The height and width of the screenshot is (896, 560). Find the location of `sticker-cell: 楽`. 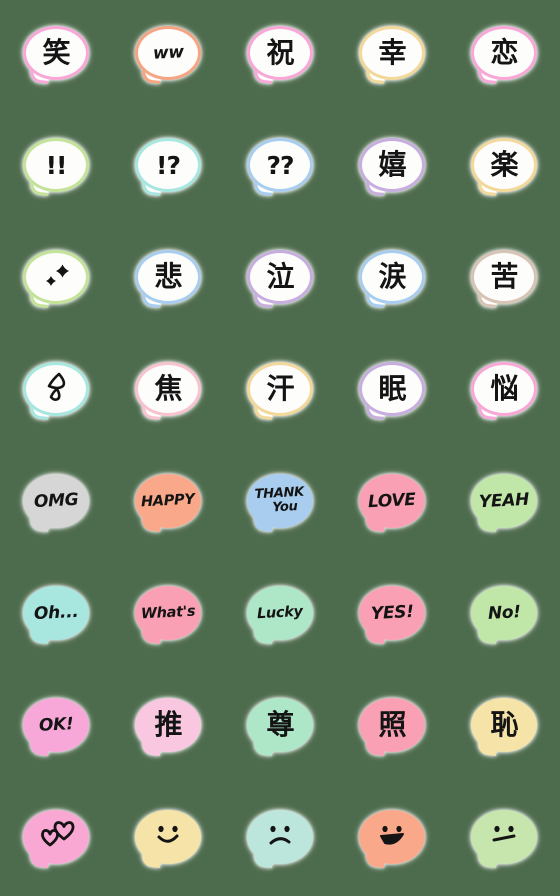

sticker-cell: 楽 is located at coordinates (504, 168).